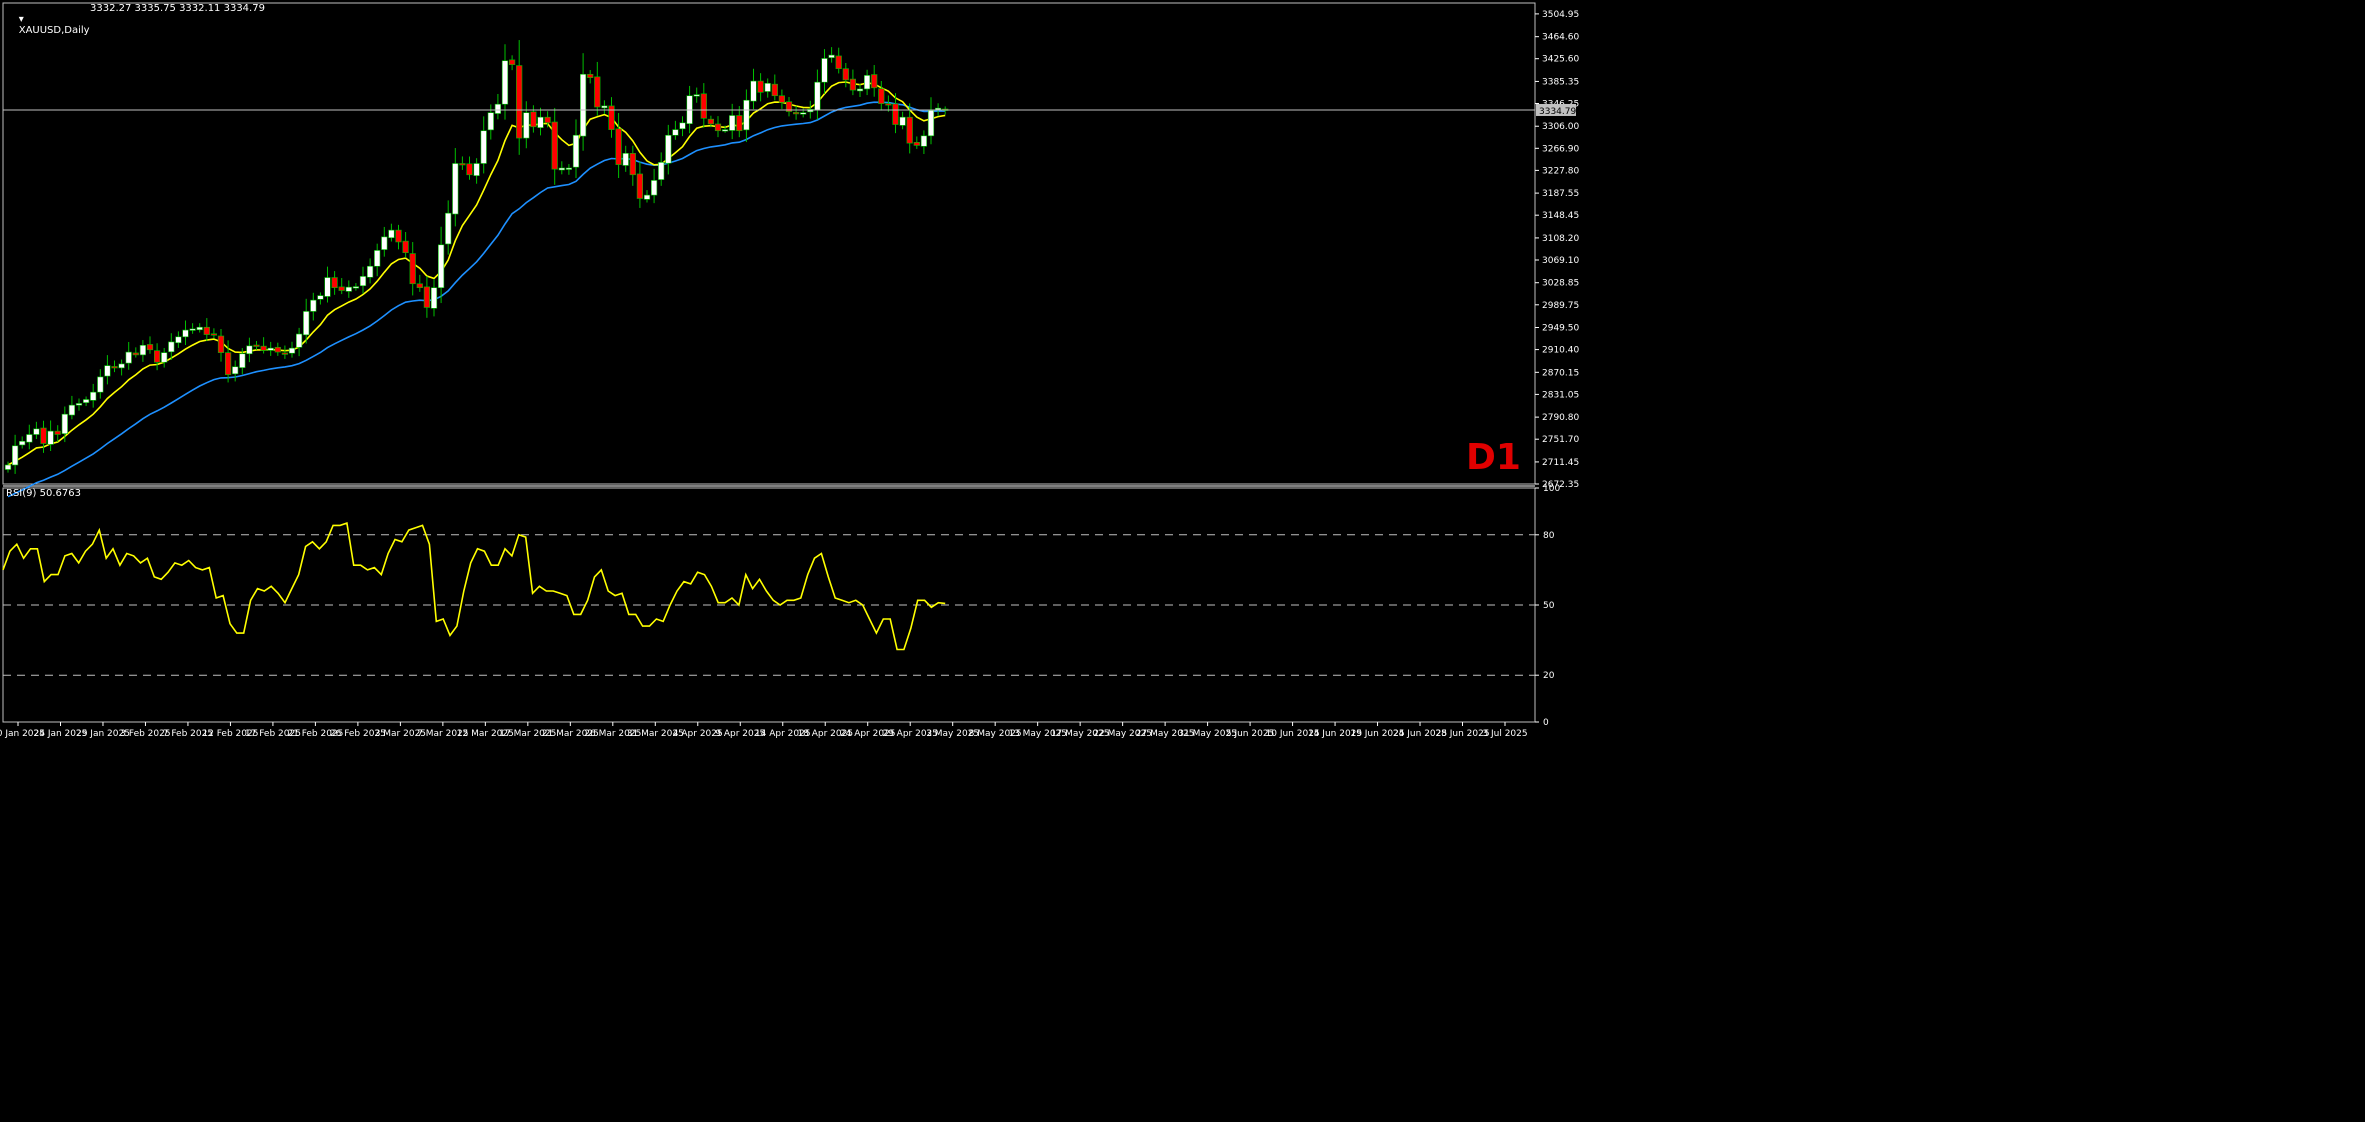 The image size is (2365, 1122). Describe the element at coordinates (177, 8) in the screenshot. I see `ohlc-values: 3332.27 3335.75 3332.11 3334.79` at that location.